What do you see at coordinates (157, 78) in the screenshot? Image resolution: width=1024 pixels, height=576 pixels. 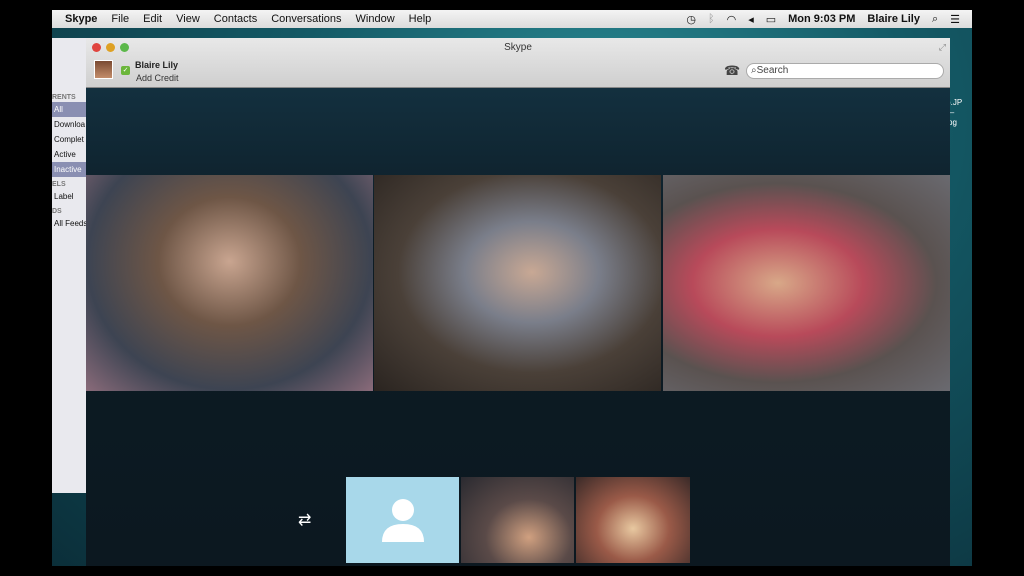 I see `add-credit-link: Add Credit` at bounding box center [157, 78].